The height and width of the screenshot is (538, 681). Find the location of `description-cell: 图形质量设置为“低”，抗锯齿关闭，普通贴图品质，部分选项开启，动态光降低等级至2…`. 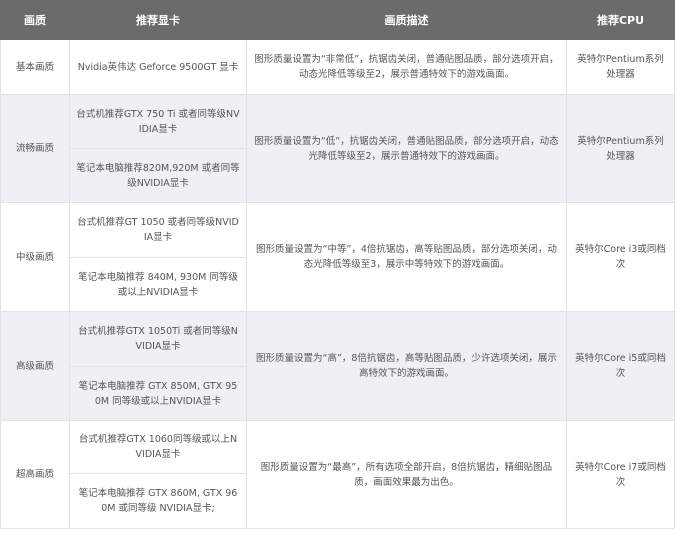

description-cell: 图形质量设置为“低”，抗锯齿关闭，普通贴图品质，部分选项开启，动态光降低等级至2… is located at coordinates (406, 148).